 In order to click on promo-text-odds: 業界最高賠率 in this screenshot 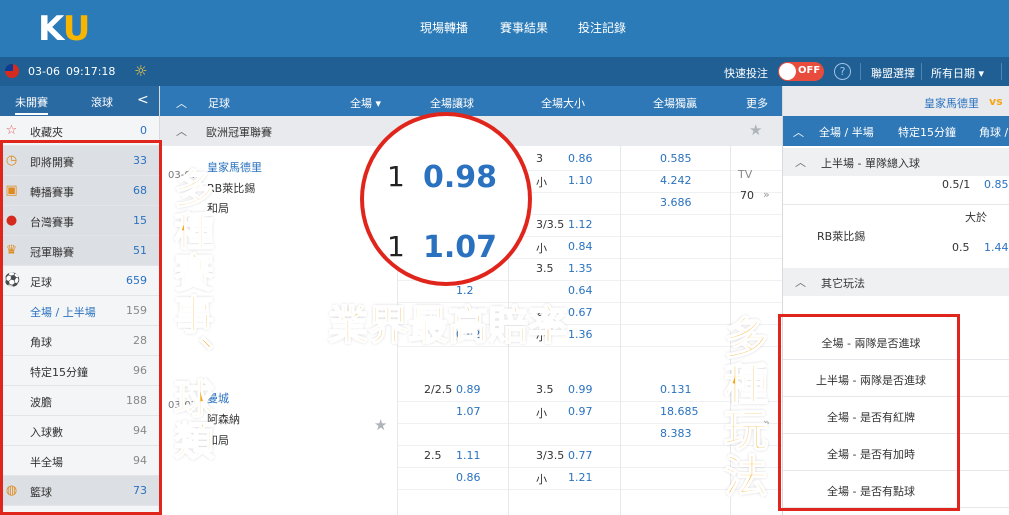, I will do `click(448, 326)`.